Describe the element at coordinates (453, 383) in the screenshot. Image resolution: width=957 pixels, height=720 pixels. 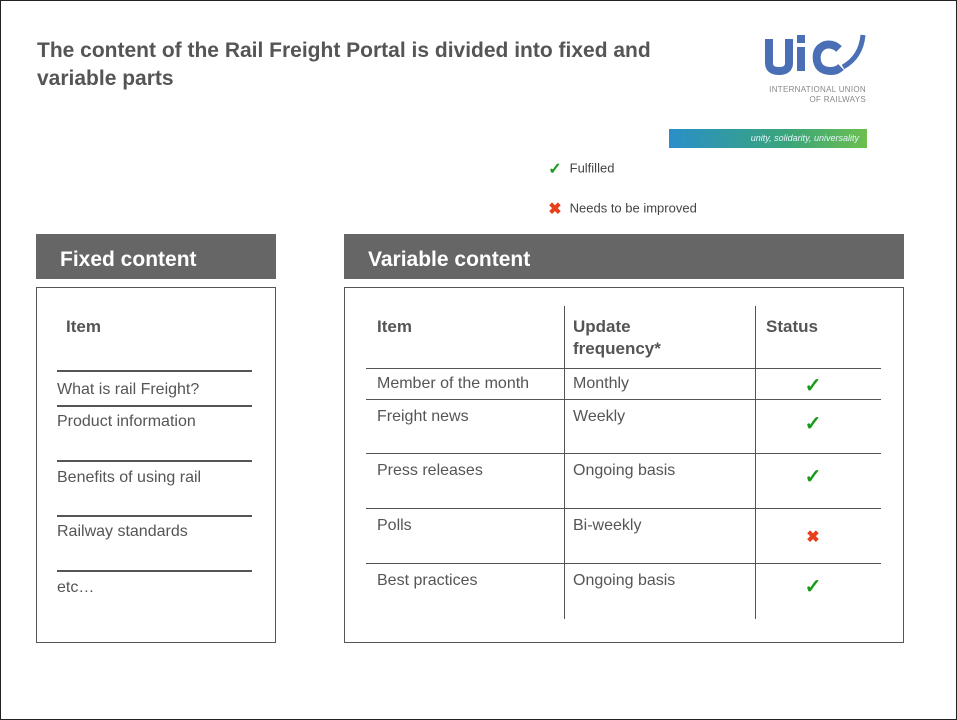
I see `row-item: Member of the month` at that location.